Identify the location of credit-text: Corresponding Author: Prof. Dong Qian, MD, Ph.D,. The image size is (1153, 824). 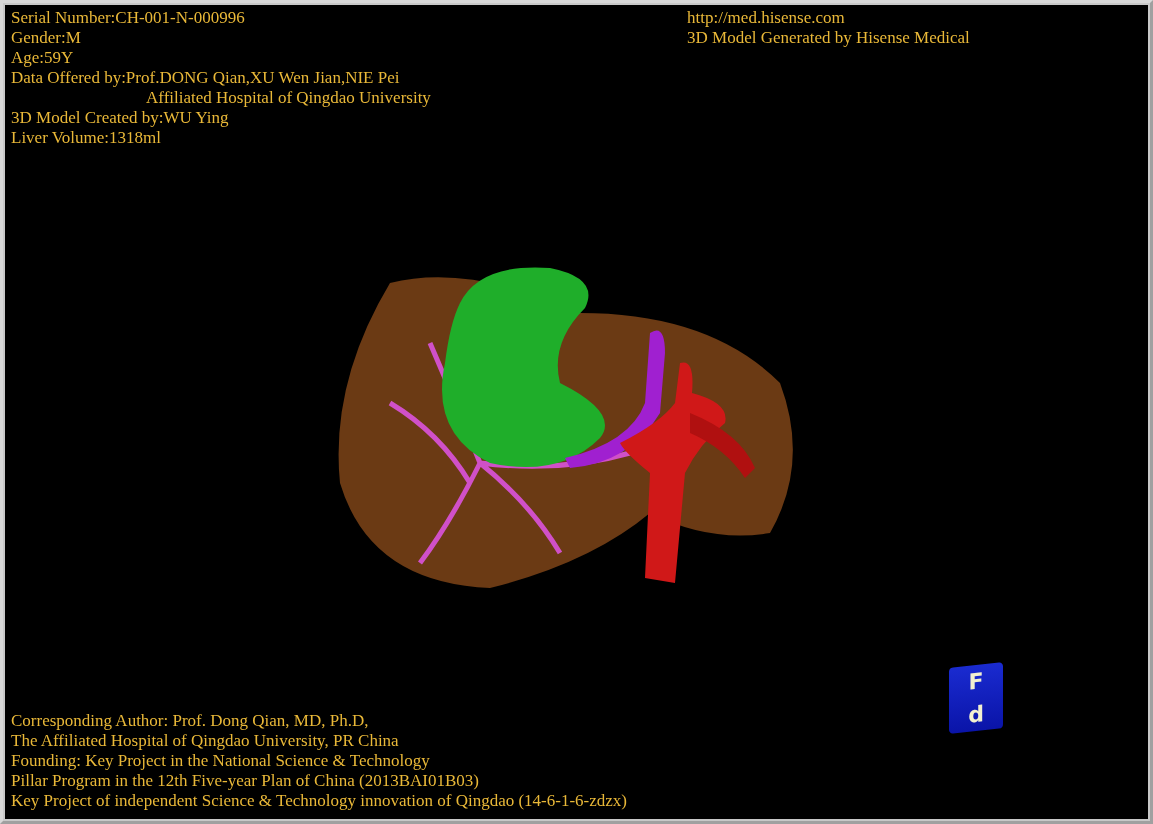
(190, 721).